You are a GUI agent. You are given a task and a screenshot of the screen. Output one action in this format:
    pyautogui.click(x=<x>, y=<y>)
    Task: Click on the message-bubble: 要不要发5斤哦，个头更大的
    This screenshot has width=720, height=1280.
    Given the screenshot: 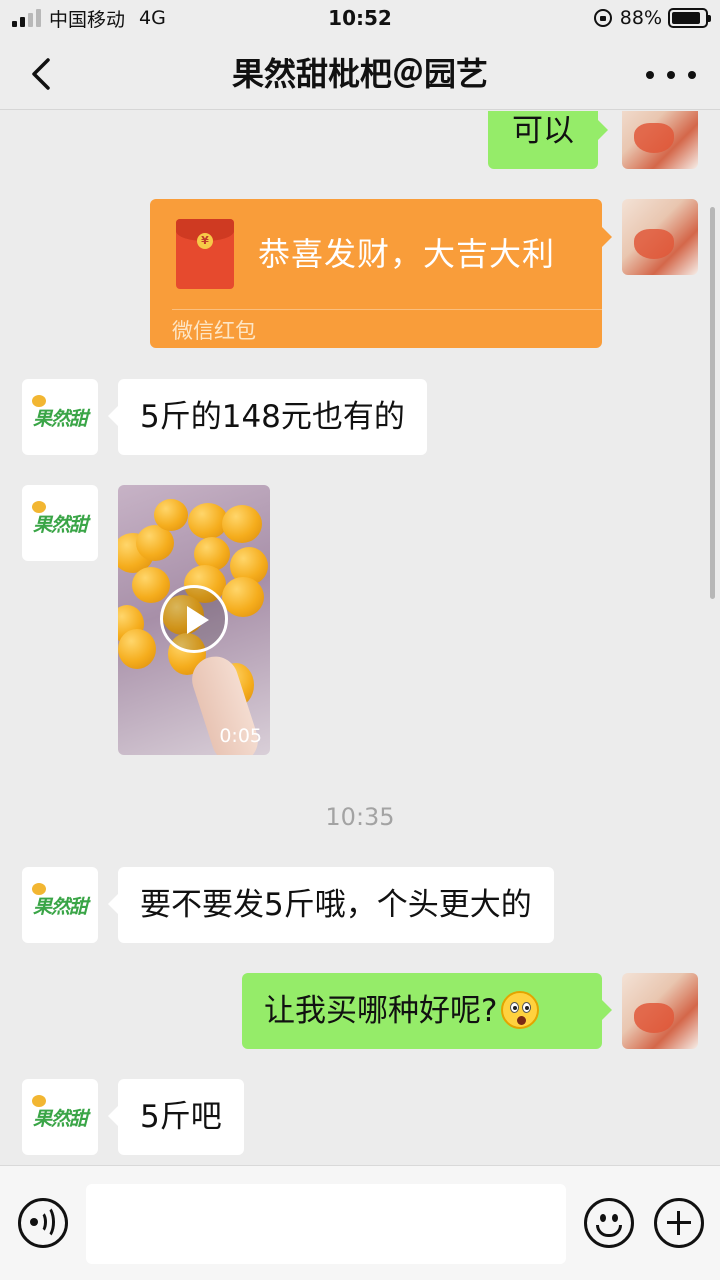 What is the action you would take?
    pyautogui.click(x=331, y=905)
    